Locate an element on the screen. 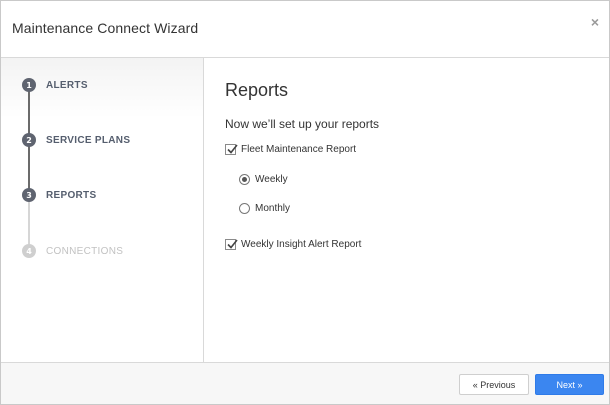 This screenshot has width=610, height=405. step-label: SERVICE PLANS is located at coordinates (88, 140).